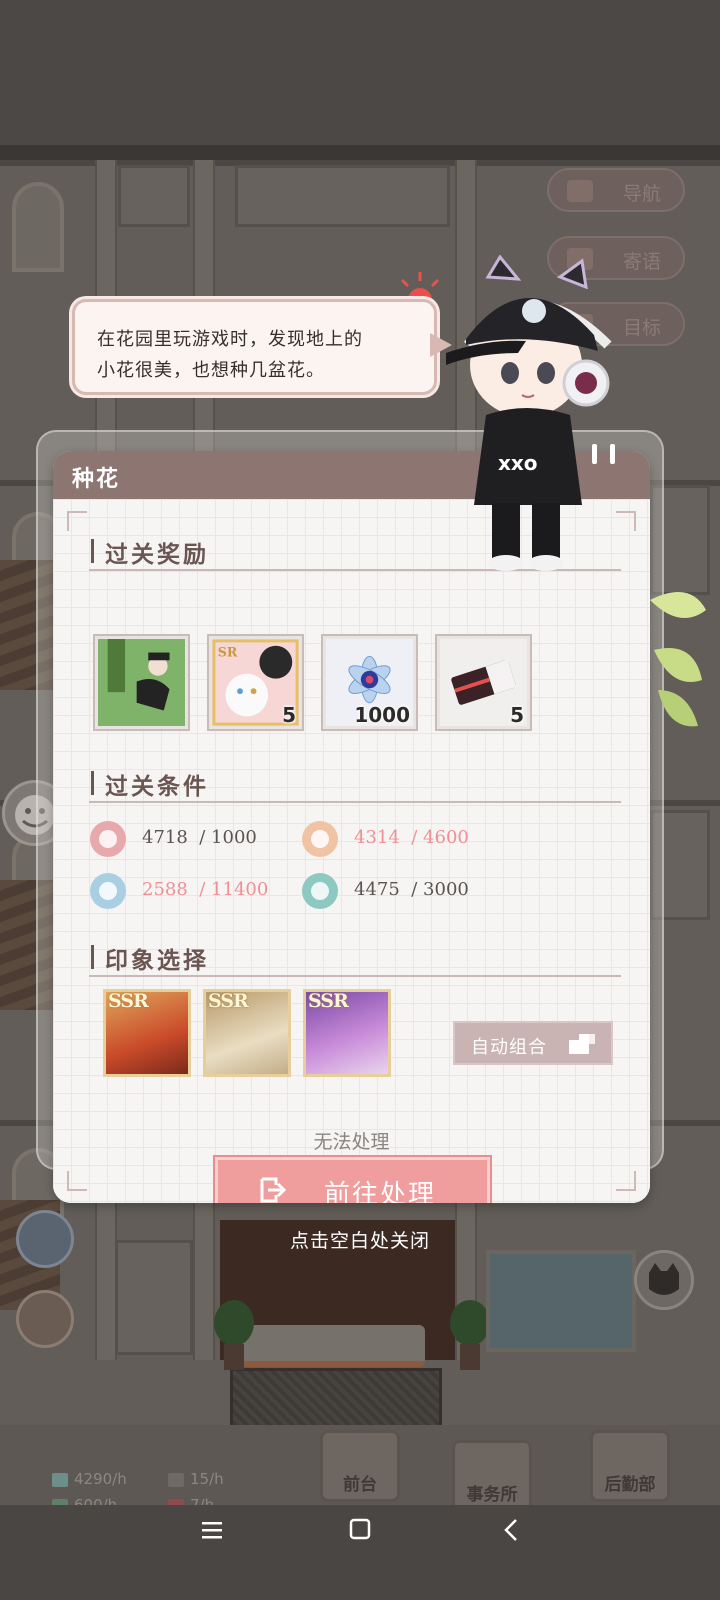 This screenshot has height=1600, width=720. What do you see at coordinates (518, 463) in the screenshot?
I see `svg-text: xxo` at bounding box center [518, 463].